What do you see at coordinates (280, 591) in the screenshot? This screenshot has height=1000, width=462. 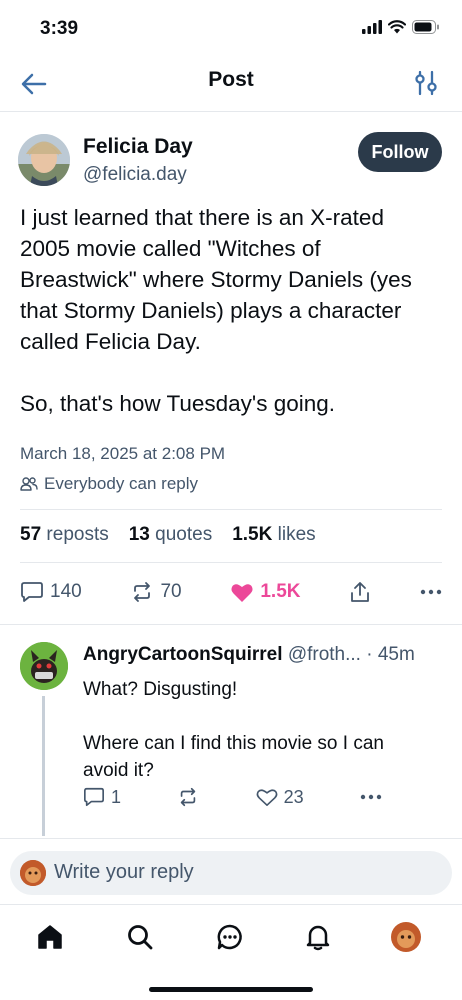 I see `like-count: 1.5K` at bounding box center [280, 591].